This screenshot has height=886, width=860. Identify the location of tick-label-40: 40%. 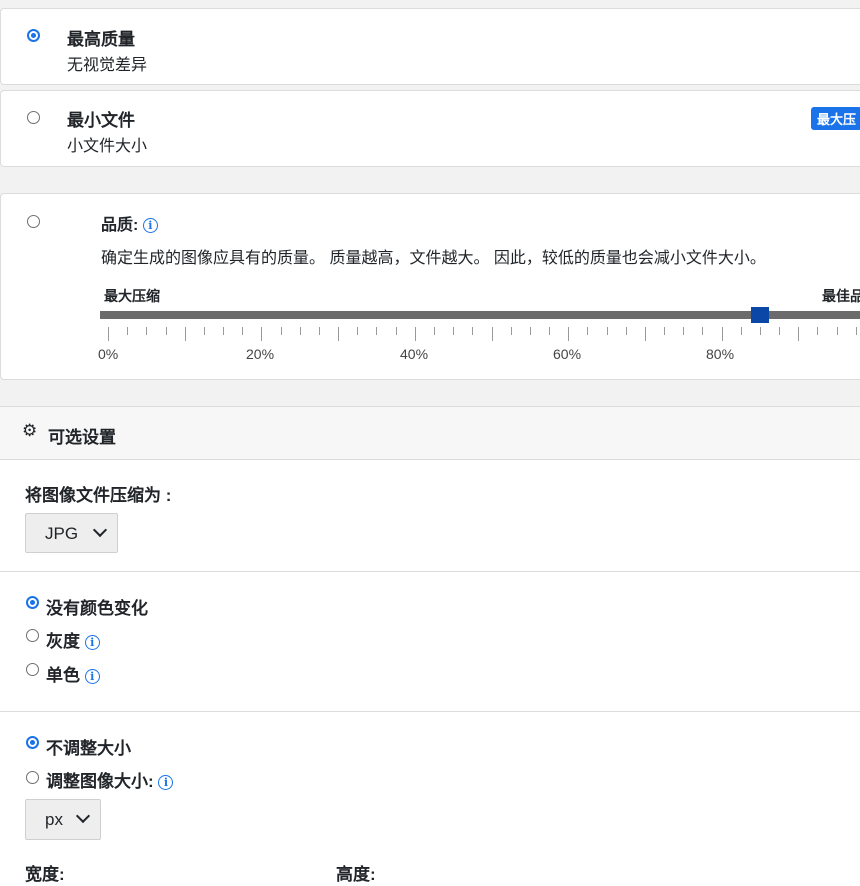
(414, 354).